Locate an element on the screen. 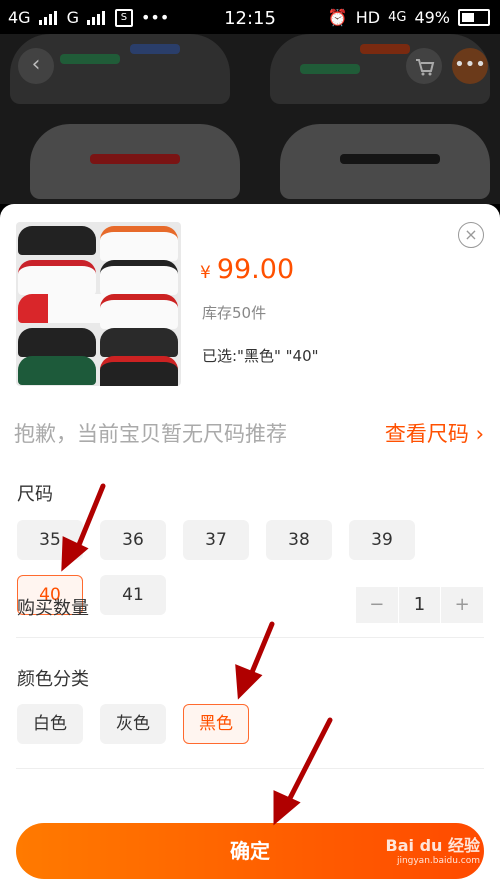 This screenshot has width=500, height=889. watermark-url: jingyan.baidu.com is located at coordinates (438, 861).